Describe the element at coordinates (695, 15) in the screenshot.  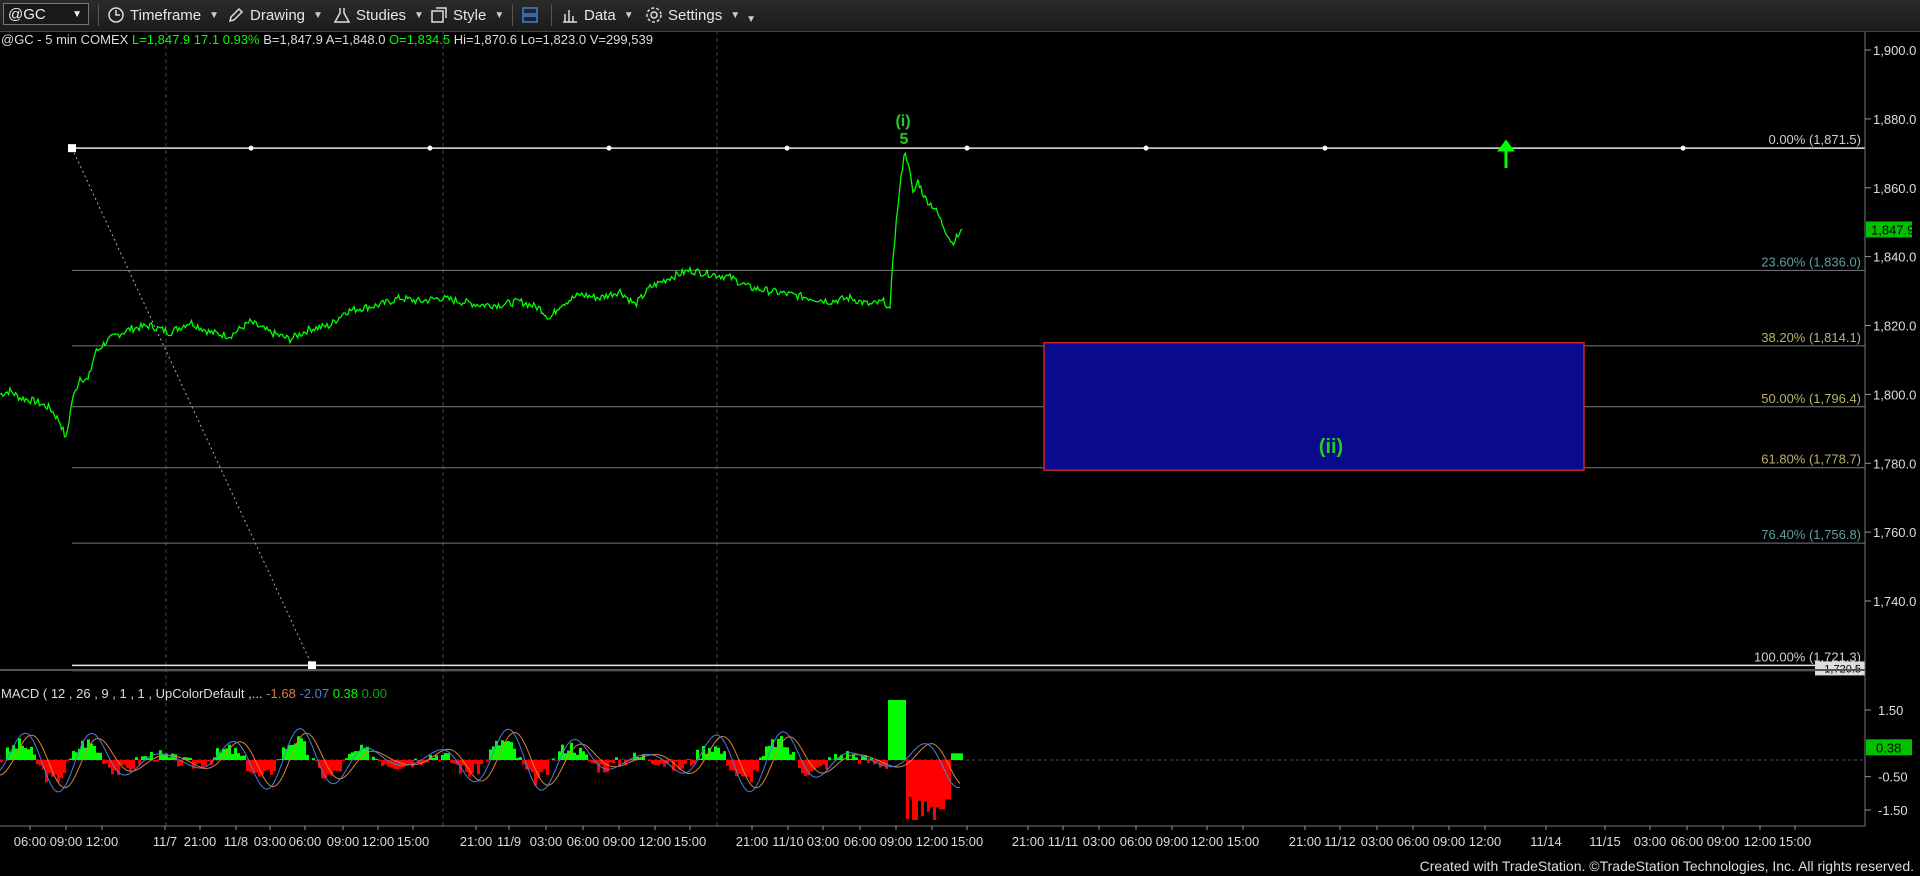
I see `settings-label: Settings` at that location.